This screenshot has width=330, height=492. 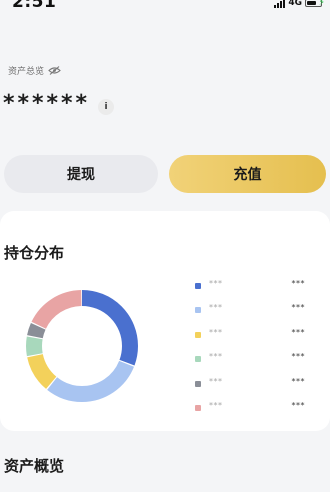 What do you see at coordinates (47, 103) in the screenshot?
I see `asset-balance: ******` at bounding box center [47, 103].